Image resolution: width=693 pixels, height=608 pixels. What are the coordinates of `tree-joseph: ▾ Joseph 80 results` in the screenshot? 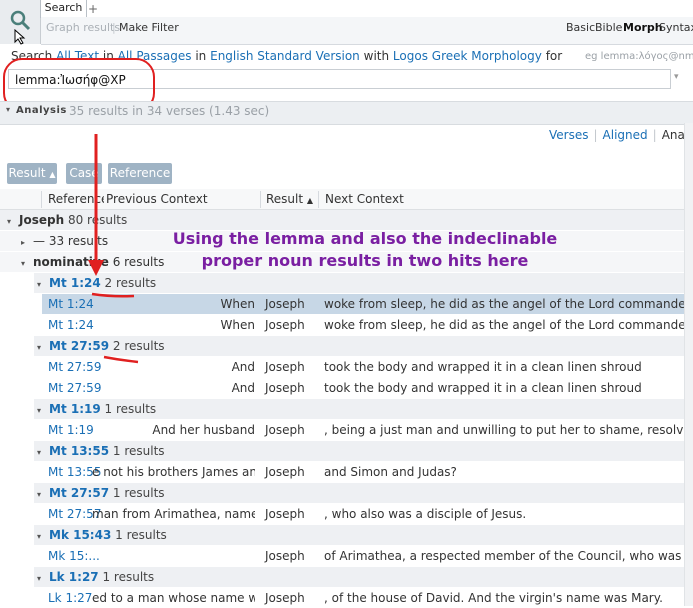 It's located at (343, 220).